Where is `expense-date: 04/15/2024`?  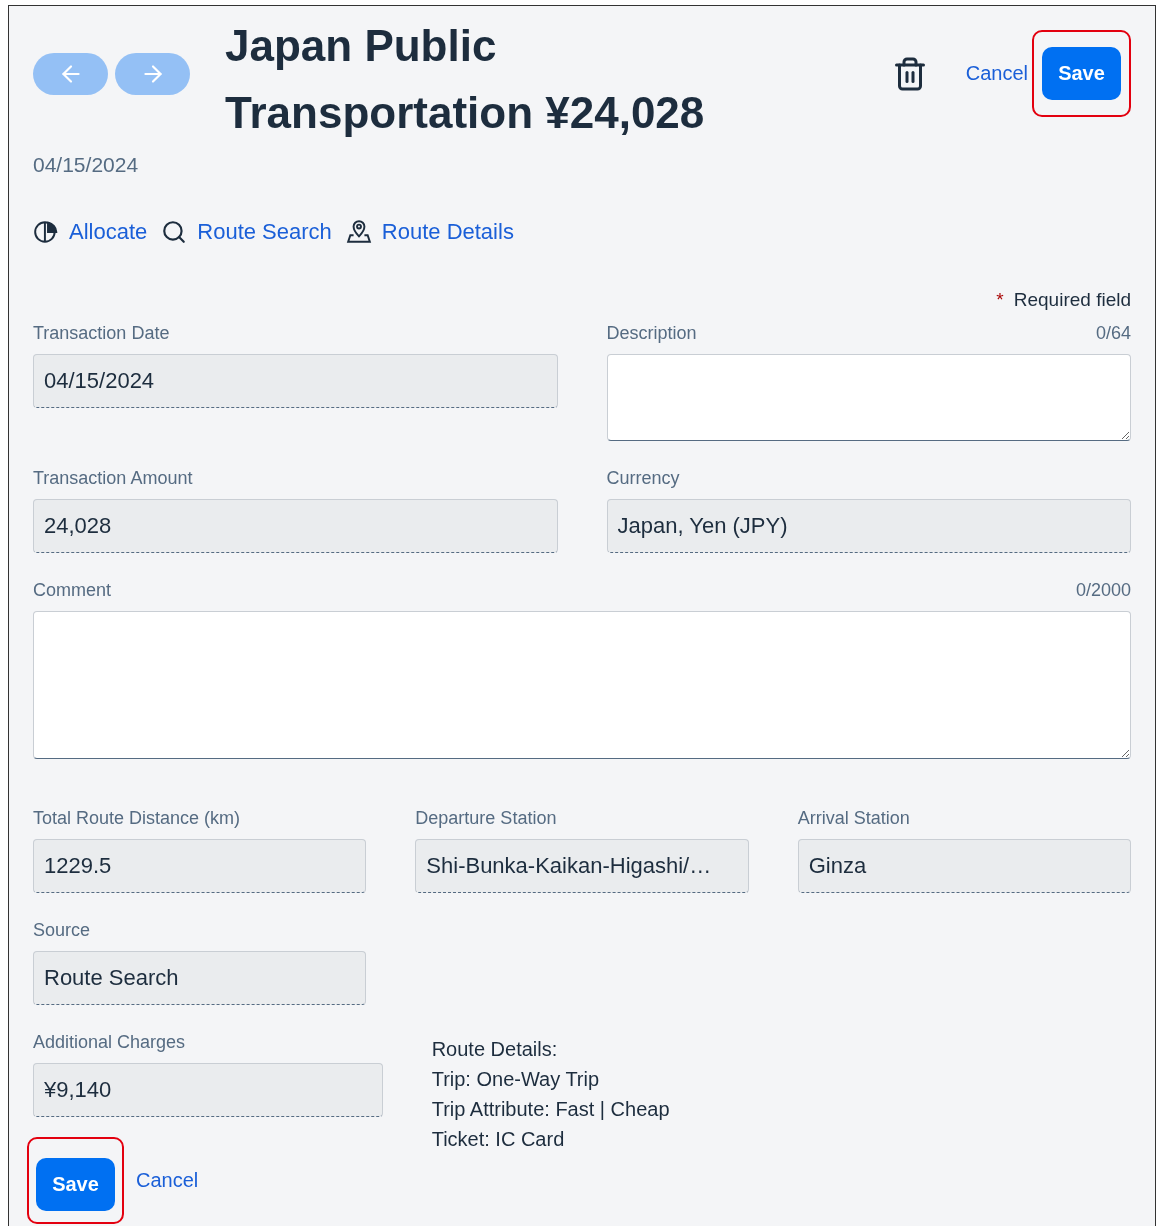 expense-date: 04/15/2024 is located at coordinates (86, 165).